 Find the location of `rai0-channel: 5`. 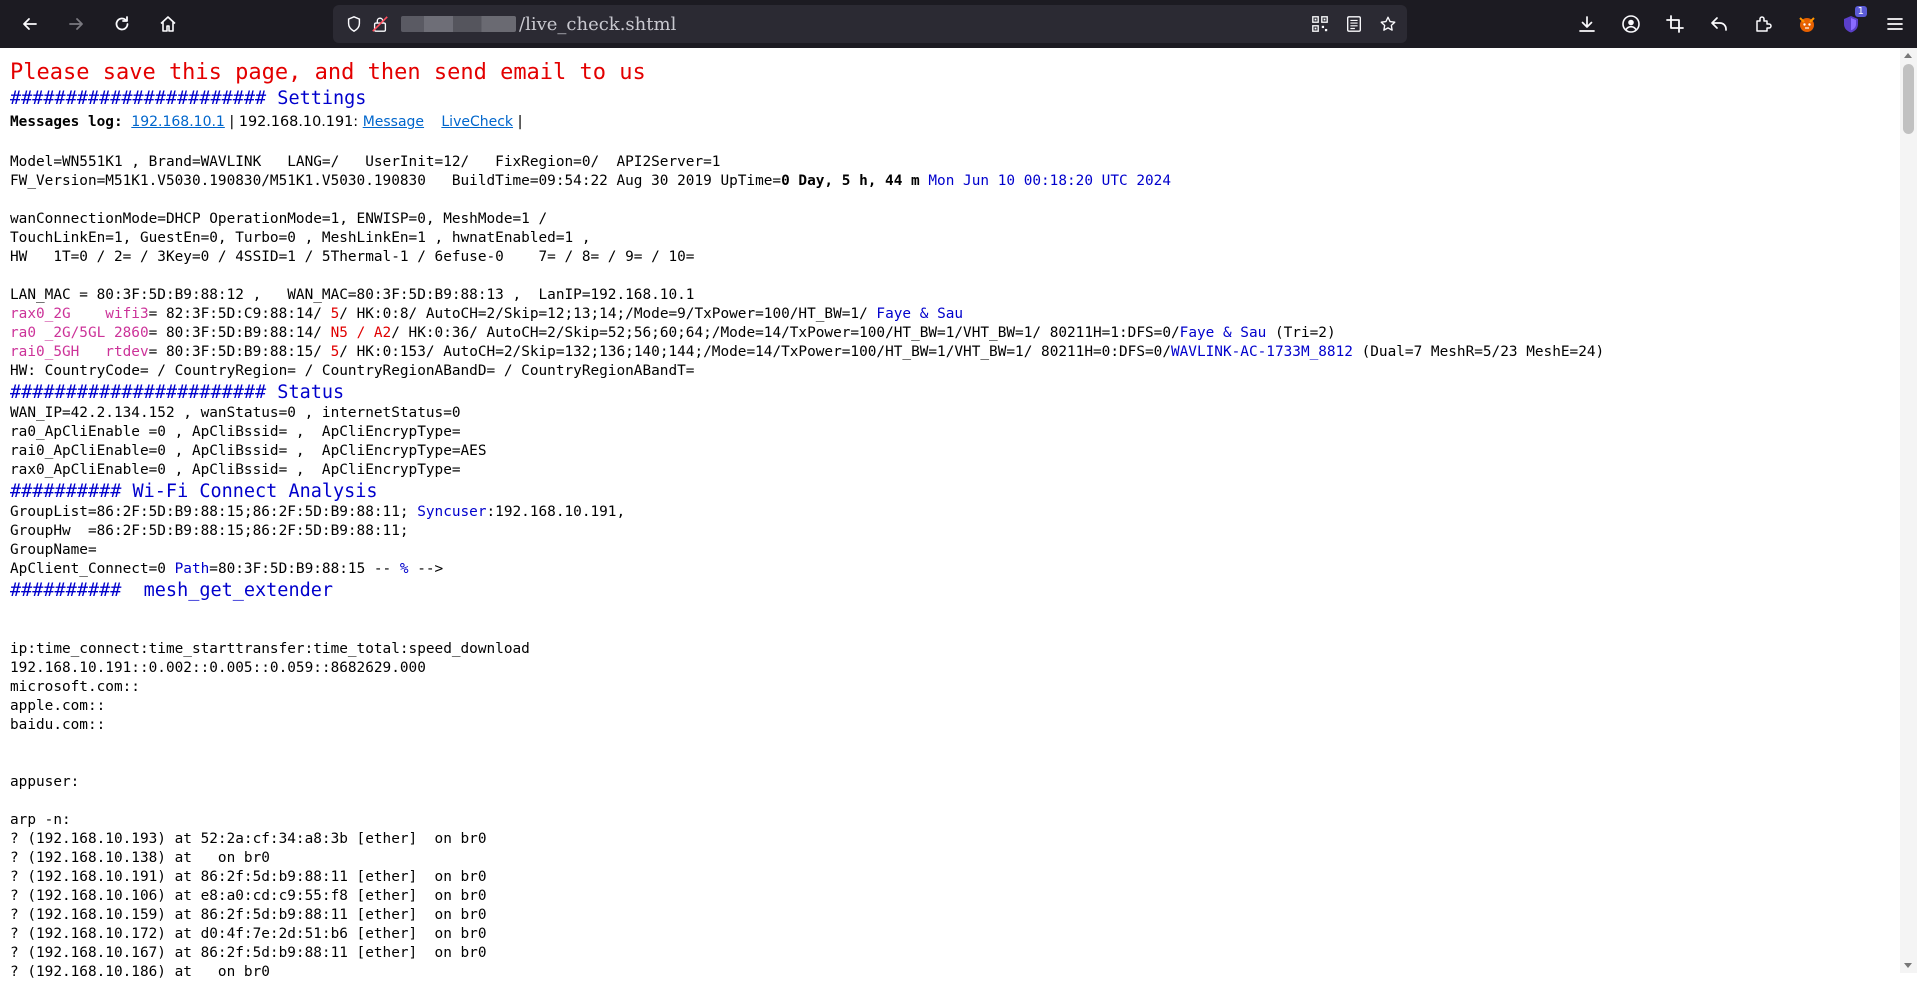

rai0-channel: 5 is located at coordinates (335, 352).